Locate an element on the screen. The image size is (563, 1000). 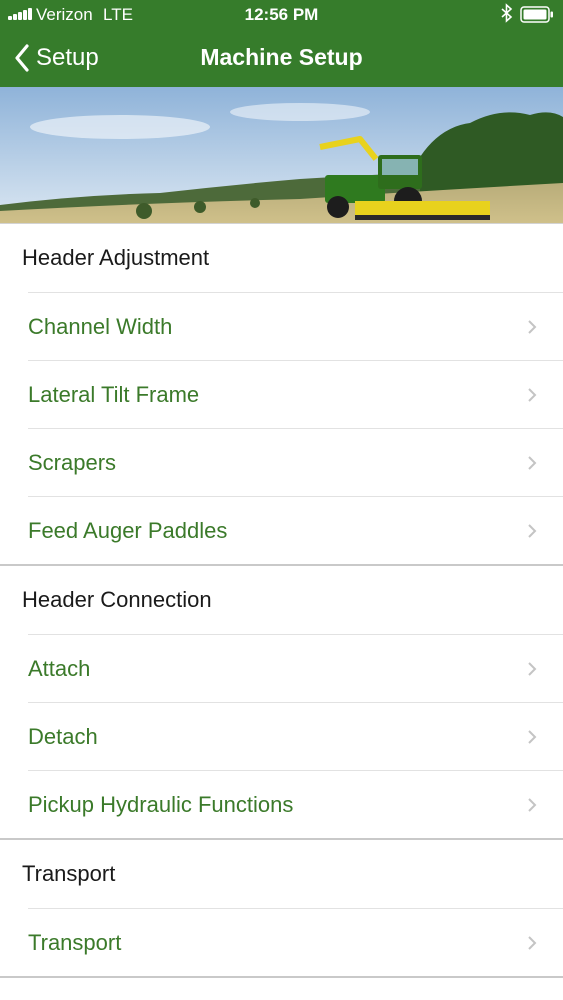
list-item-label: Scrapers is located at coordinates (72, 462).